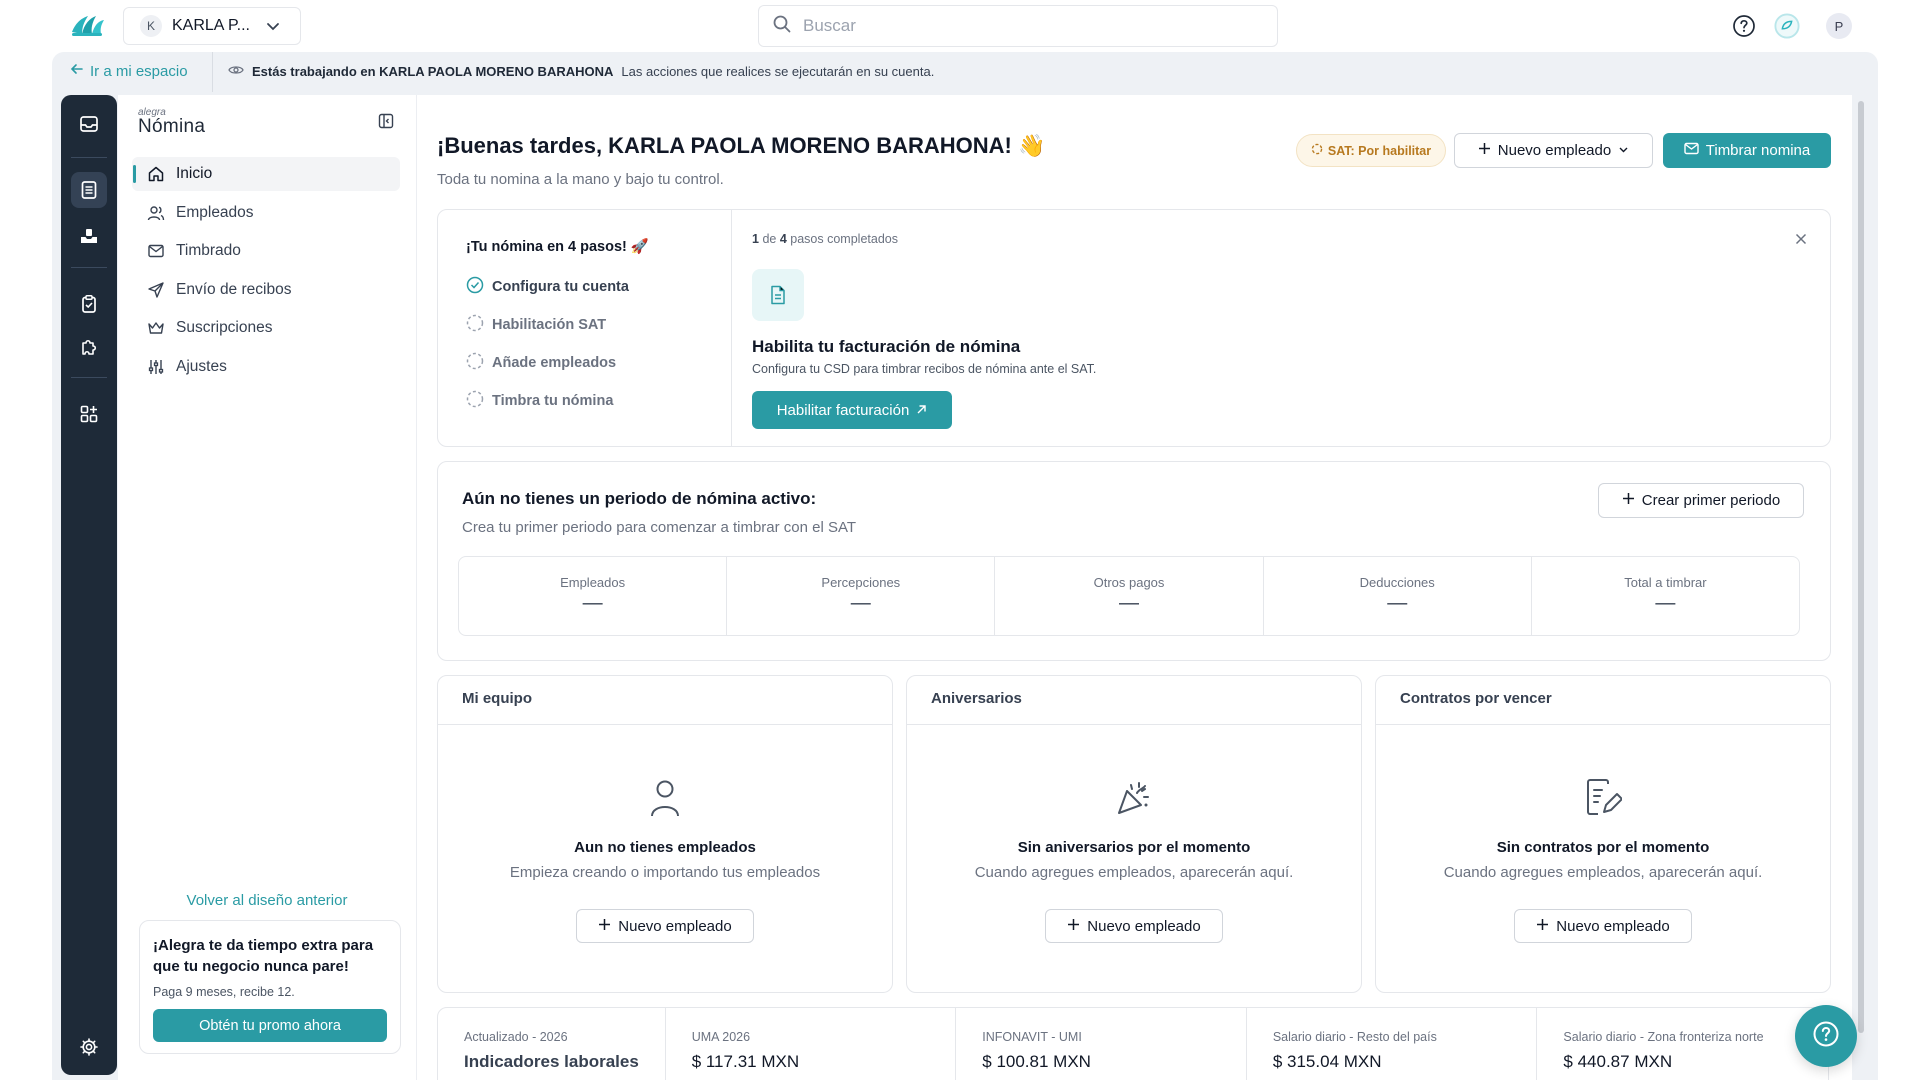  Describe the element at coordinates (1101, 1044) in the screenshot. I see `indicator-infonavit-umi: INFONAVIT - UMI $ 100.81 MXN` at that location.